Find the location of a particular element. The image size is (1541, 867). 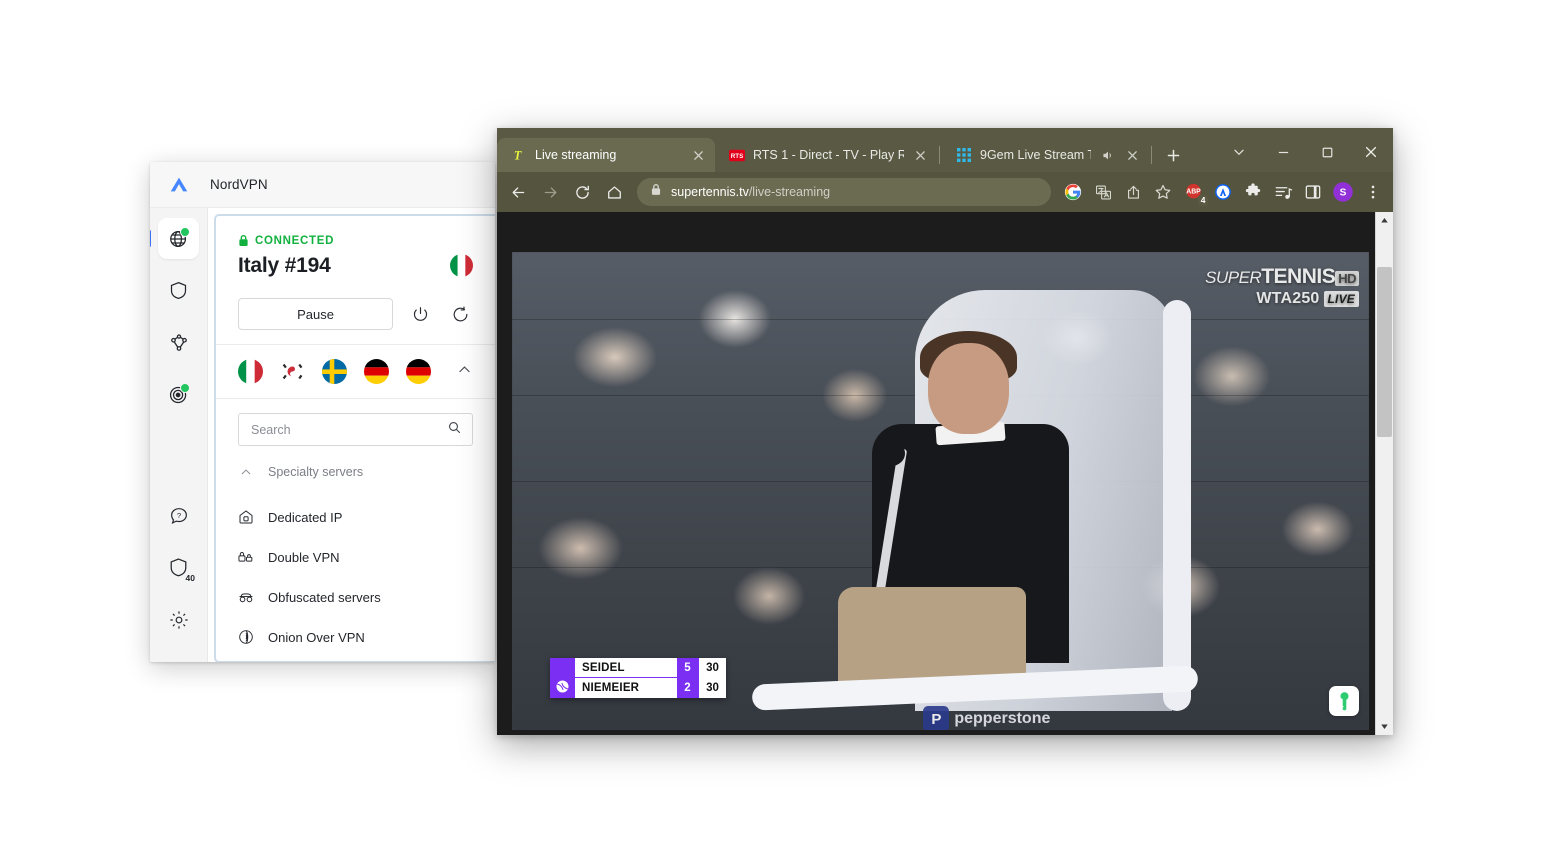

search-section is located at coordinates (355, 422).